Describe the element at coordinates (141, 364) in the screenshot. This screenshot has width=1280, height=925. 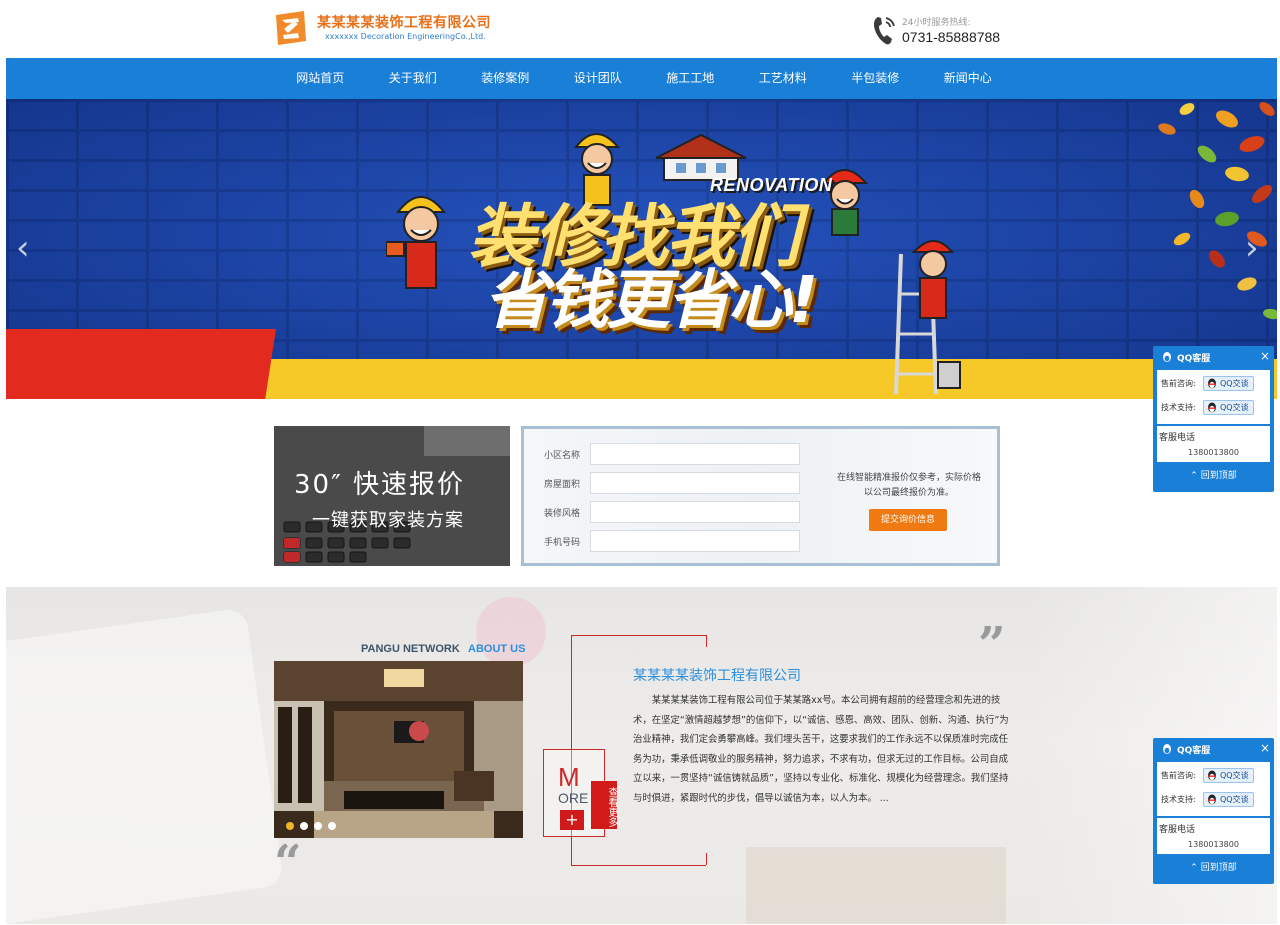
I see `banner-red-band` at that location.